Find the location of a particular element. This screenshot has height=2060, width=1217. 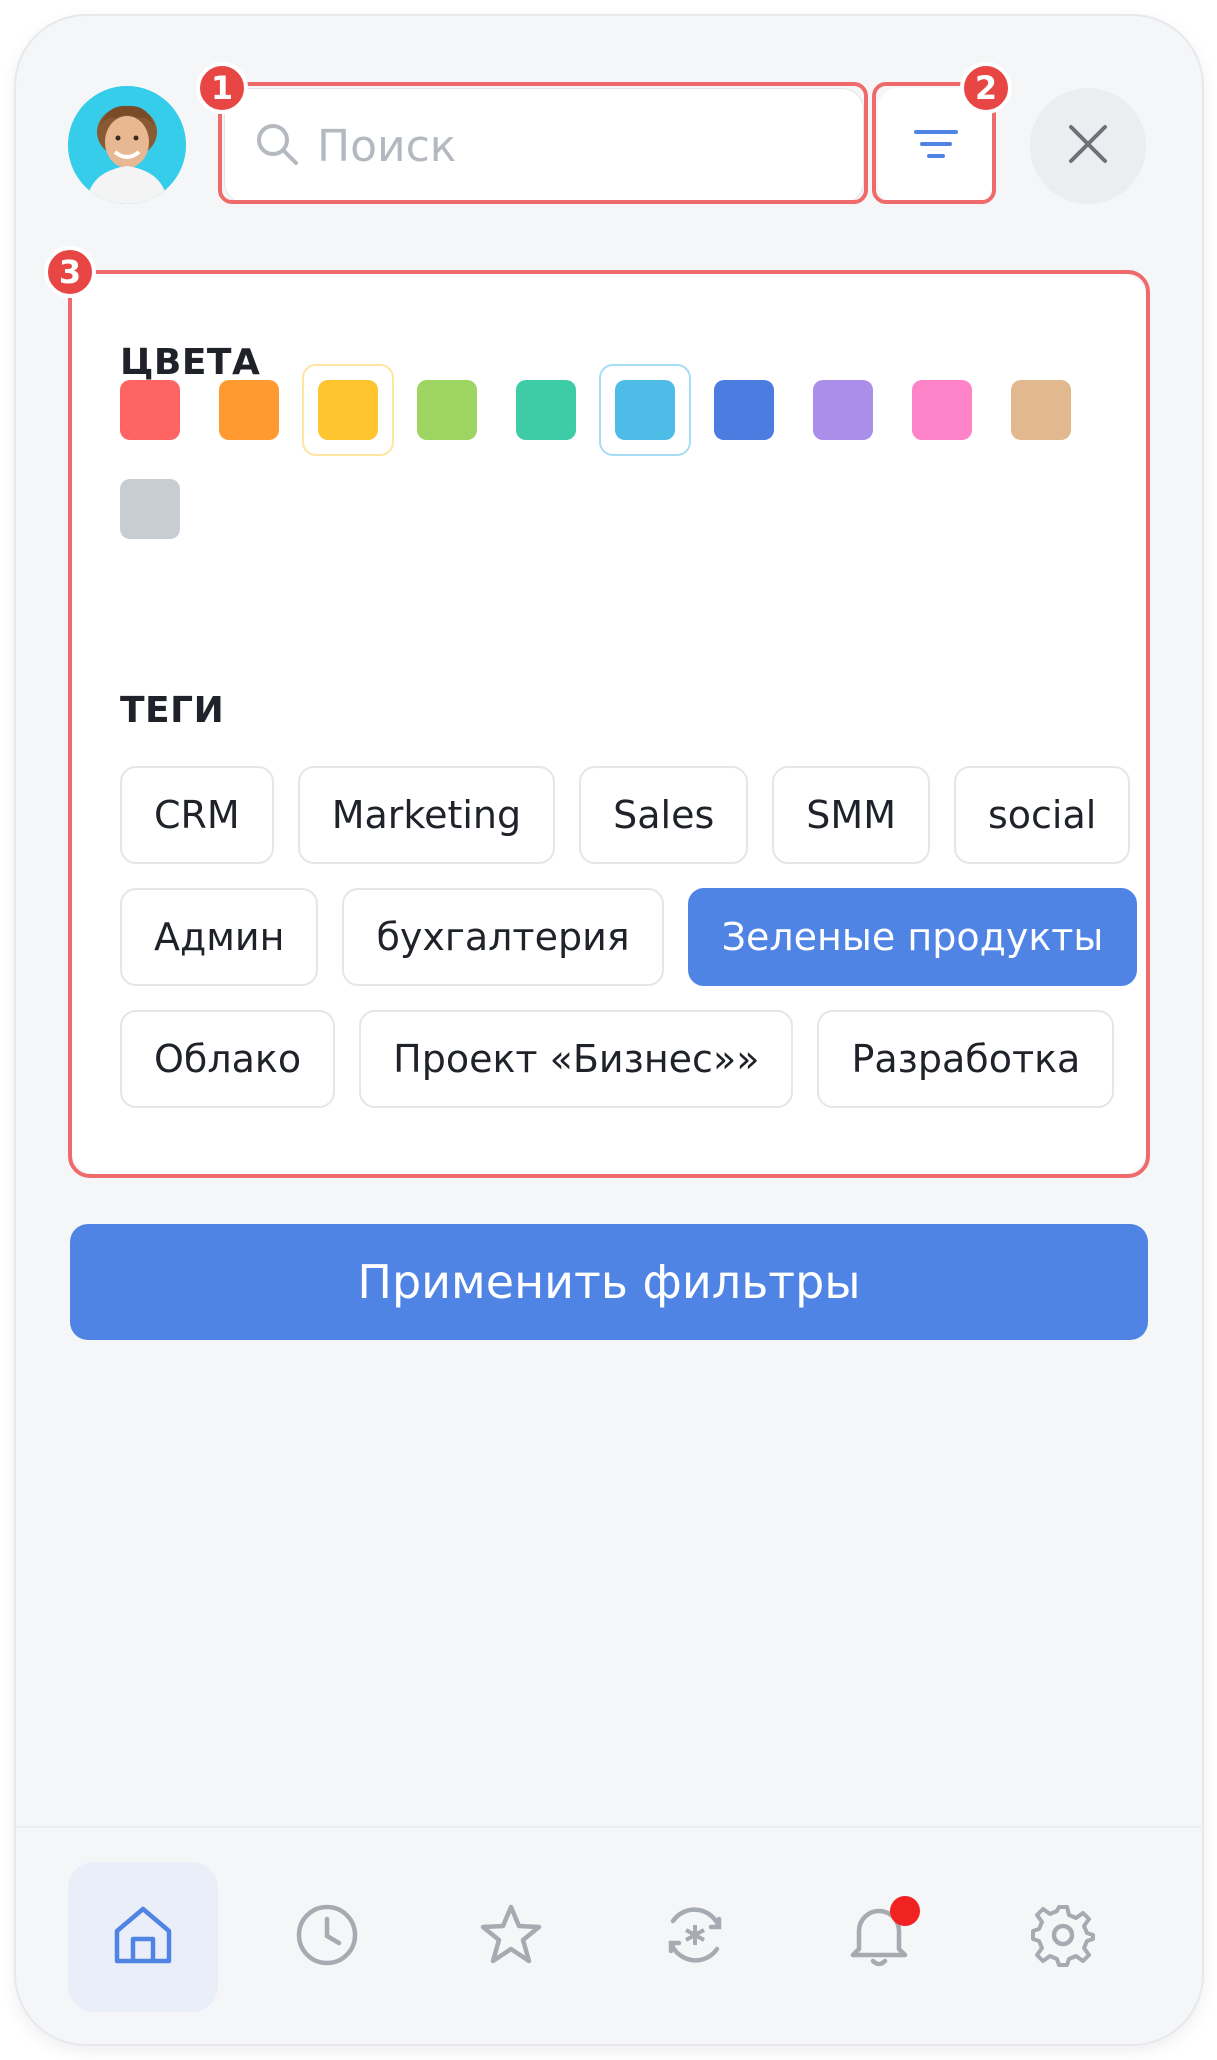

annotation-badge-3: 3 is located at coordinates (70, 272).